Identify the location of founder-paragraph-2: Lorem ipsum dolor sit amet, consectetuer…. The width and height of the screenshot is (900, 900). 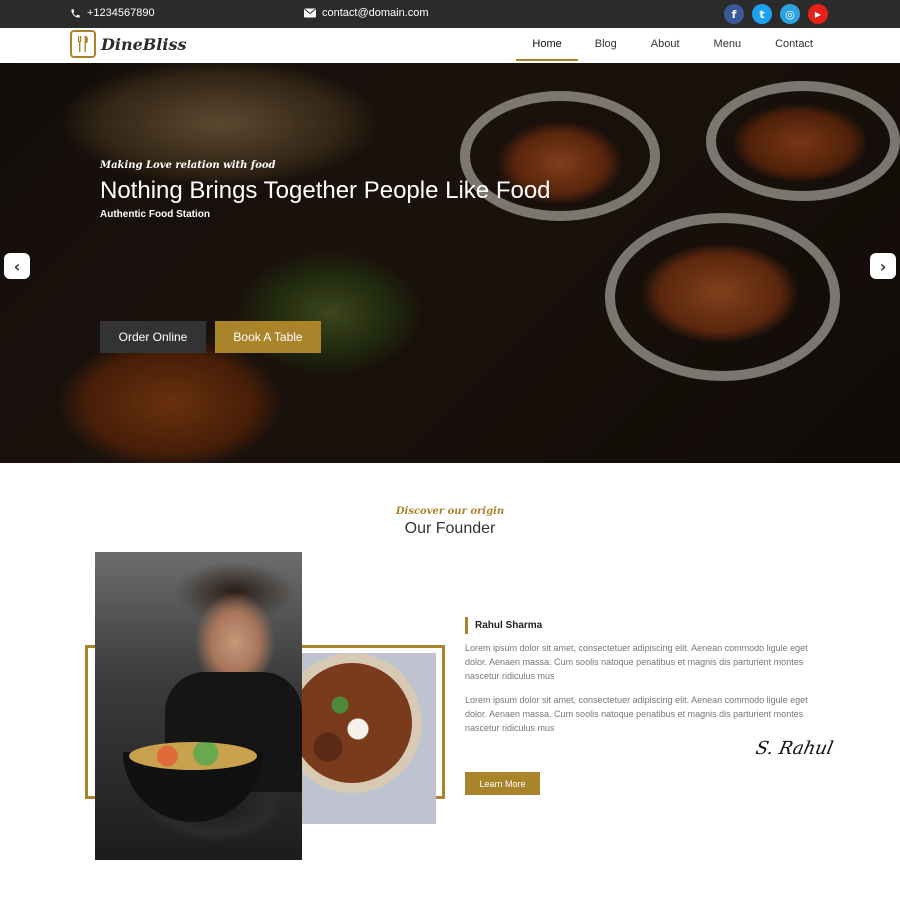
(636, 714).